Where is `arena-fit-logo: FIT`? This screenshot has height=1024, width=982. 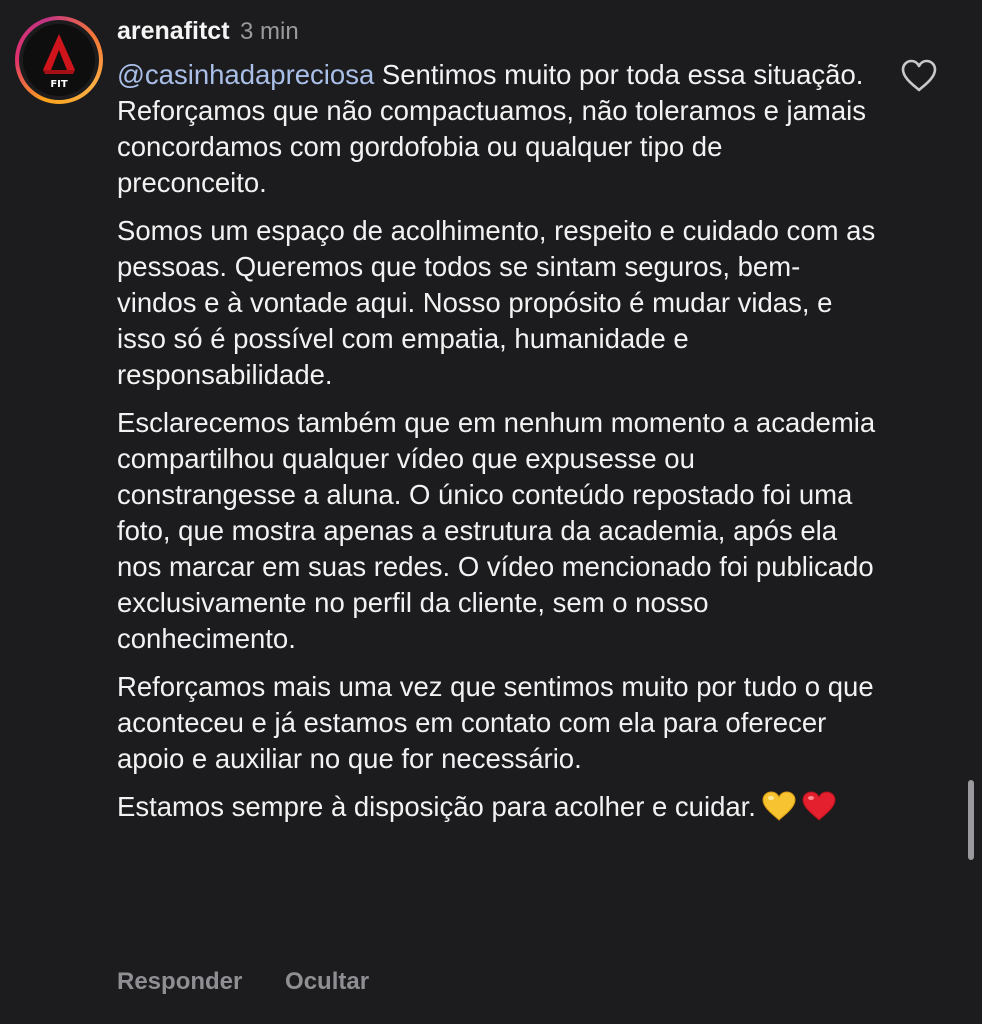 arena-fit-logo: FIT is located at coordinates (59, 60).